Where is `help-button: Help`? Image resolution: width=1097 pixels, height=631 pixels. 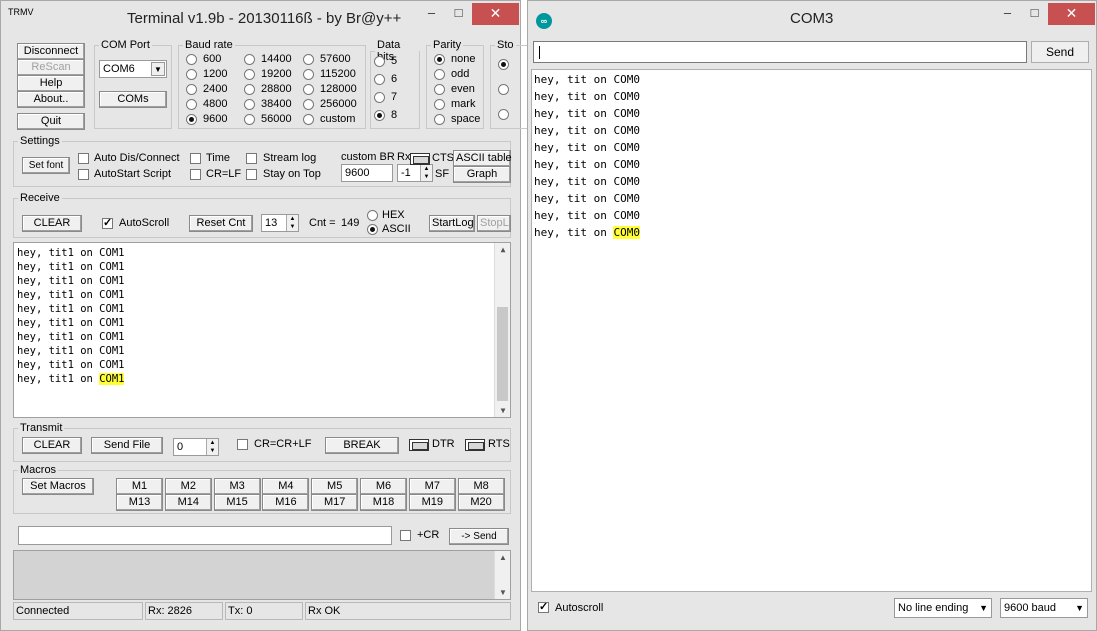
help-button: Help is located at coordinates (51, 83).